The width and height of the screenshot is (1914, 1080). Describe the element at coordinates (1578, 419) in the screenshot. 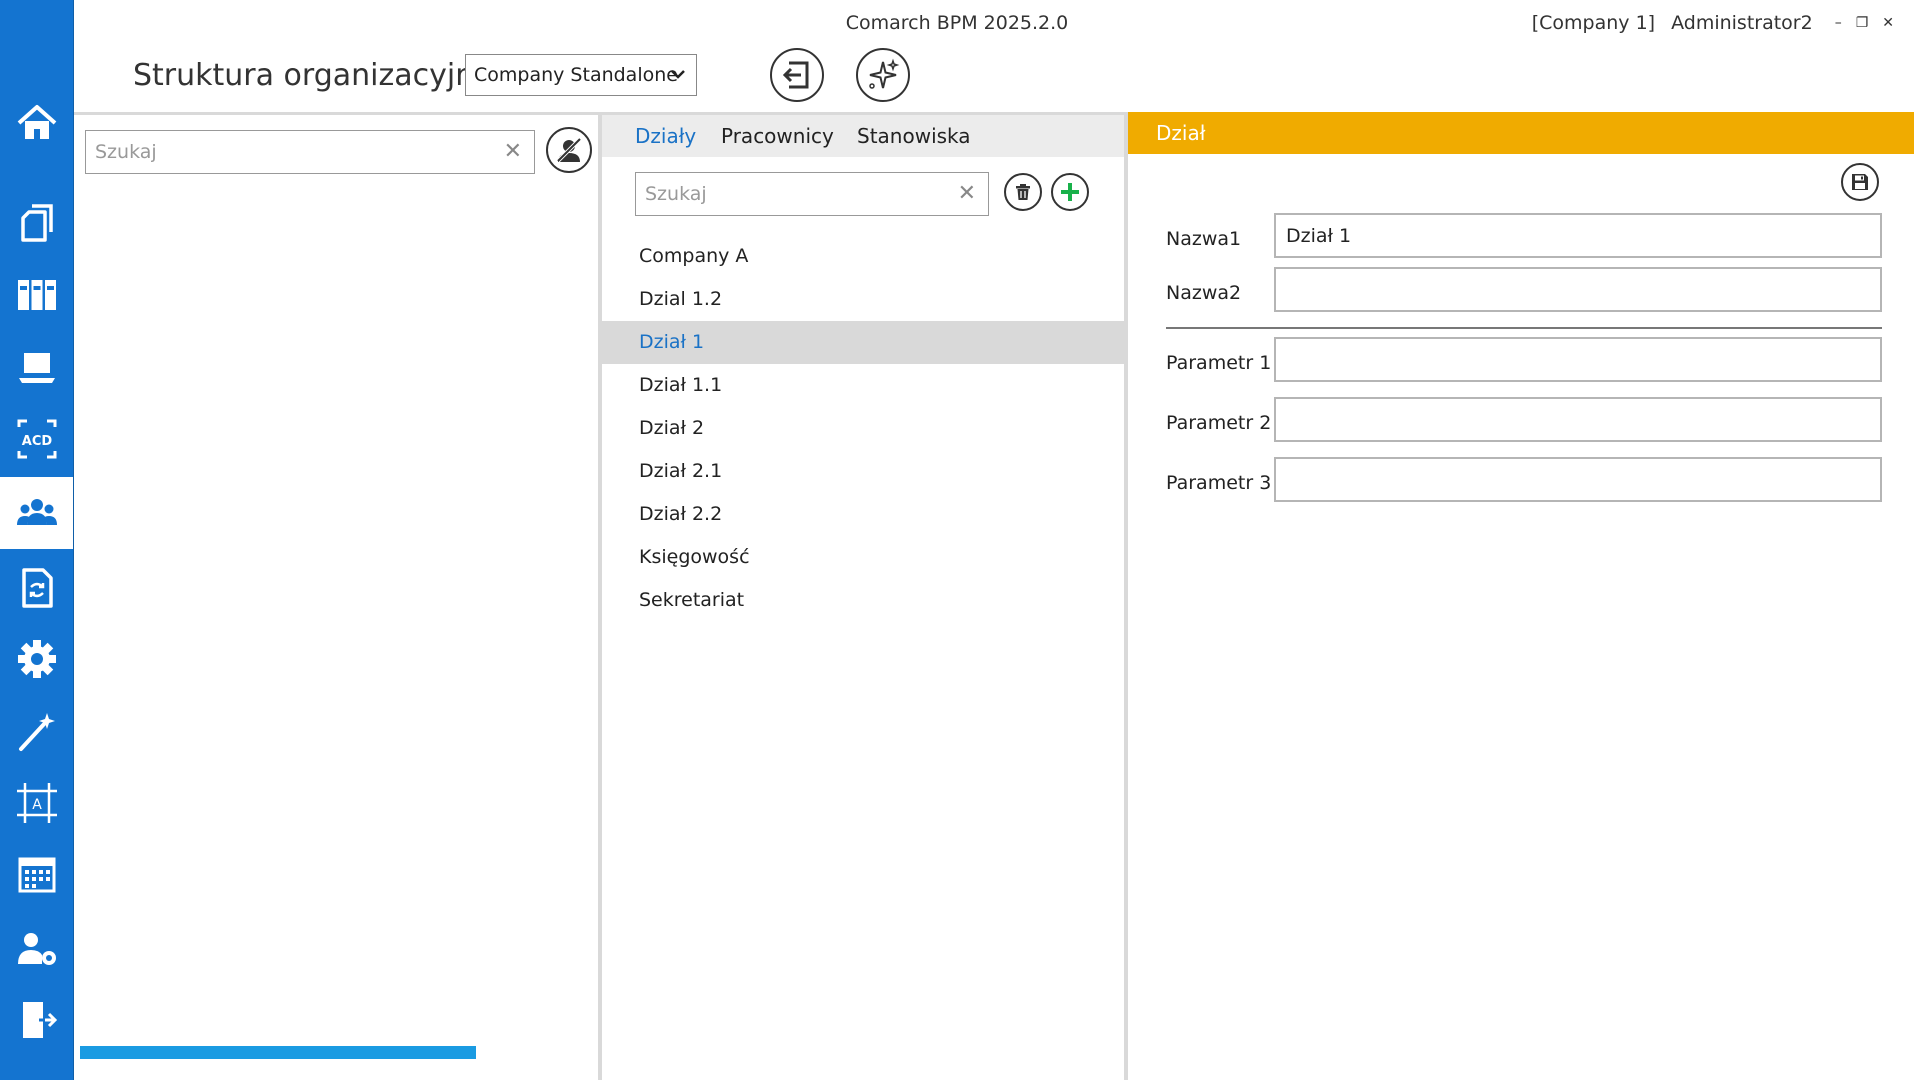

I see `parametr2-field` at that location.